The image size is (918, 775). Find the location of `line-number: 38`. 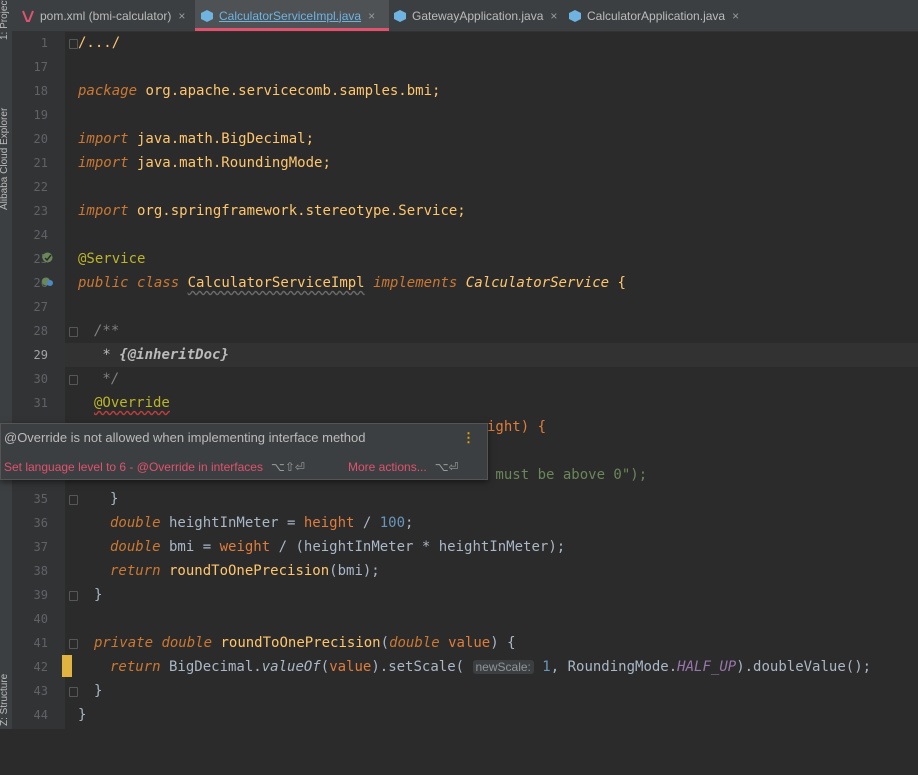

line-number: 38 is located at coordinates (40, 571).